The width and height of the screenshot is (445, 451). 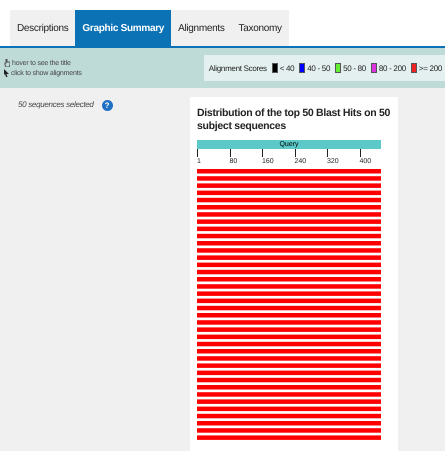 I want to click on tab: Descriptions, so click(x=43, y=28).